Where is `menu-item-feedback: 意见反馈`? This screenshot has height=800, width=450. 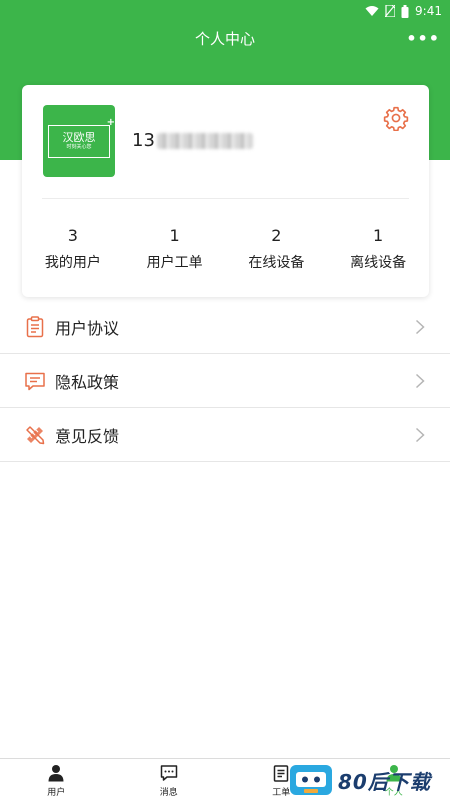 menu-item-feedback: 意见反馈 is located at coordinates (225, 435).